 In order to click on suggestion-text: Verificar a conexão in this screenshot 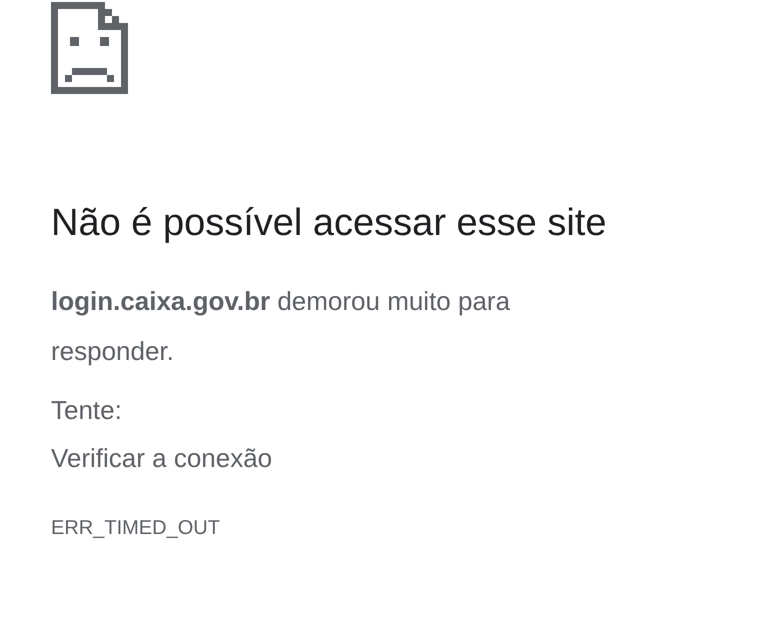, I will do `click(162, 458)`.